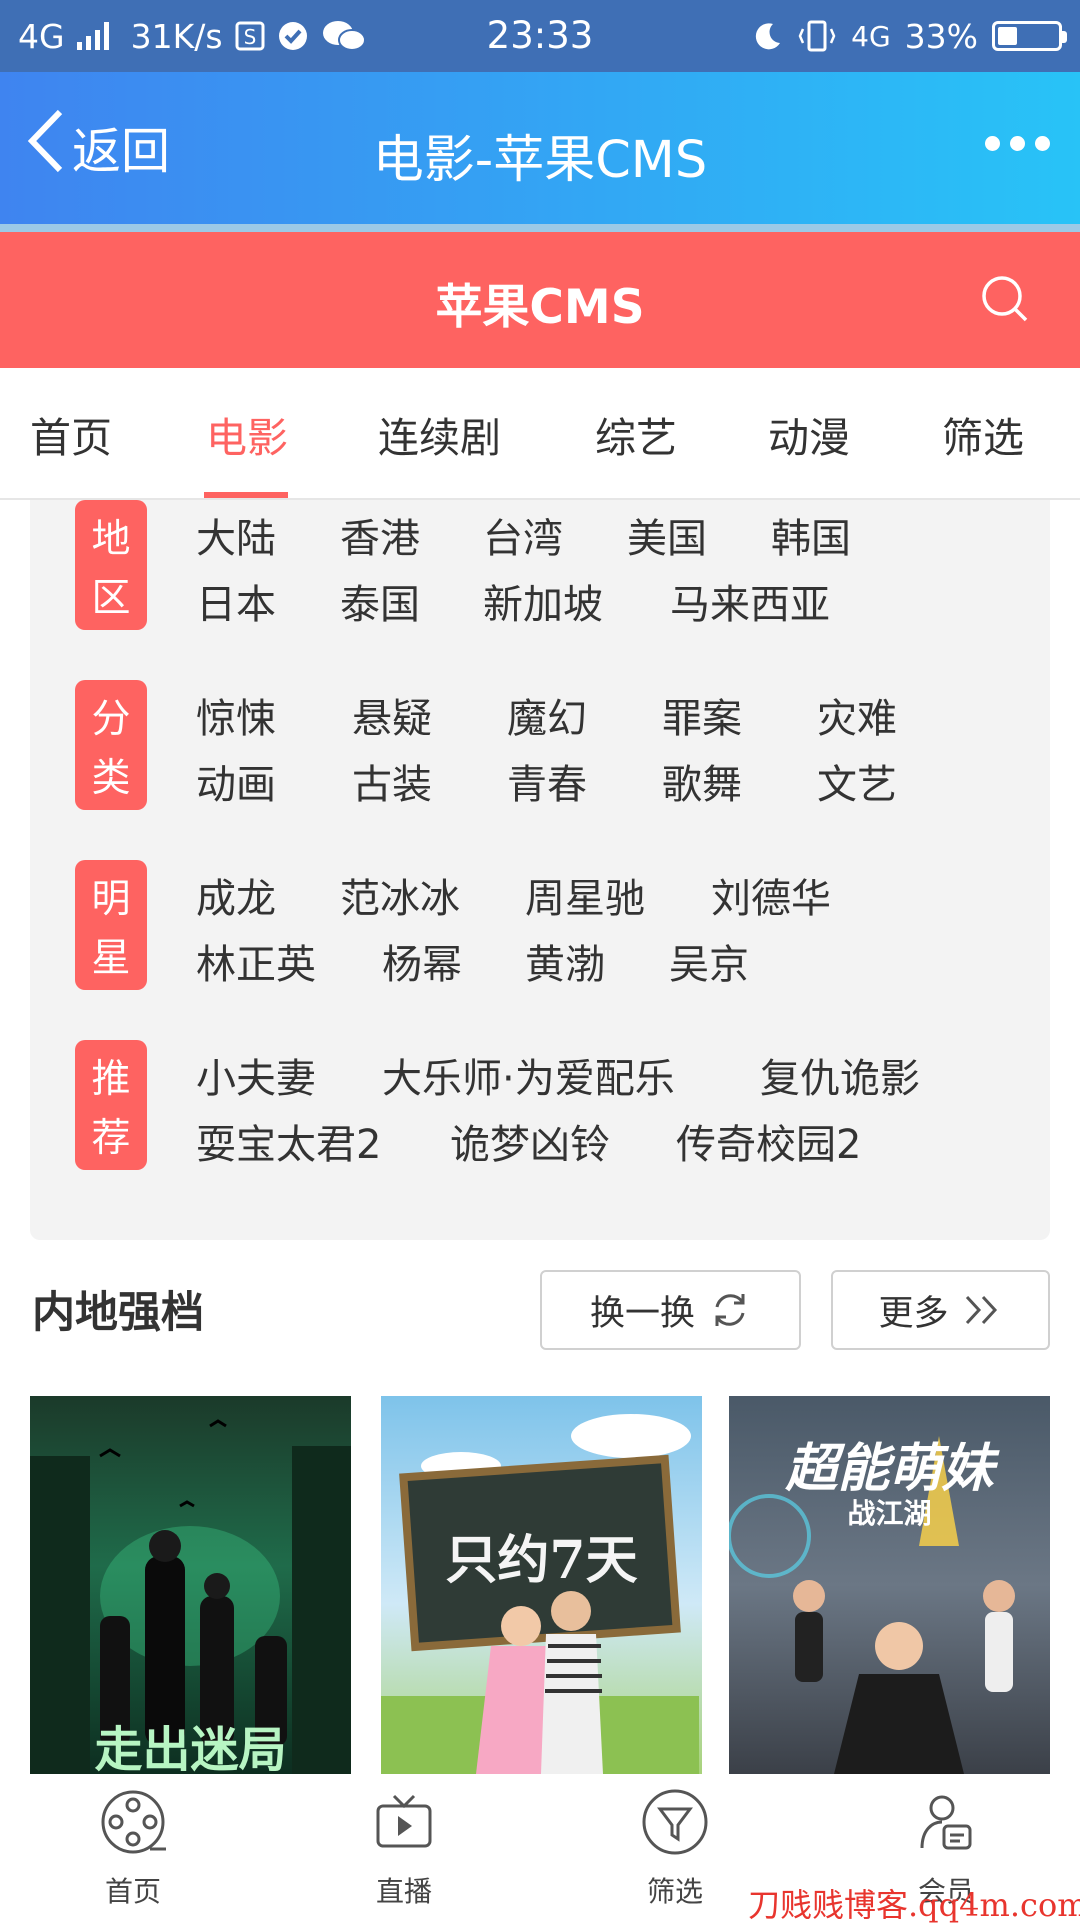 This screenshot has height=1926, width=1080. What do you see at coordinates (236, 715) in the screenshot?
I see `filter-option: 惊悚` at bounding box center [236, 715].